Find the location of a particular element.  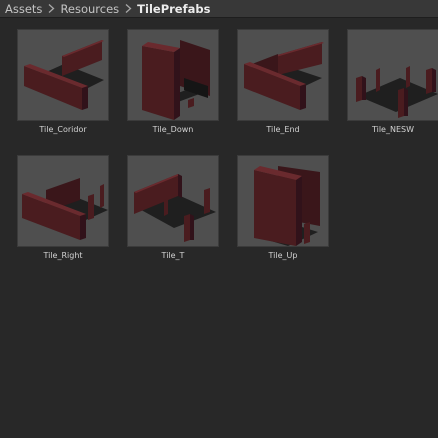

prefab-preview-nesw-icon is located at coordinates (392, 75).